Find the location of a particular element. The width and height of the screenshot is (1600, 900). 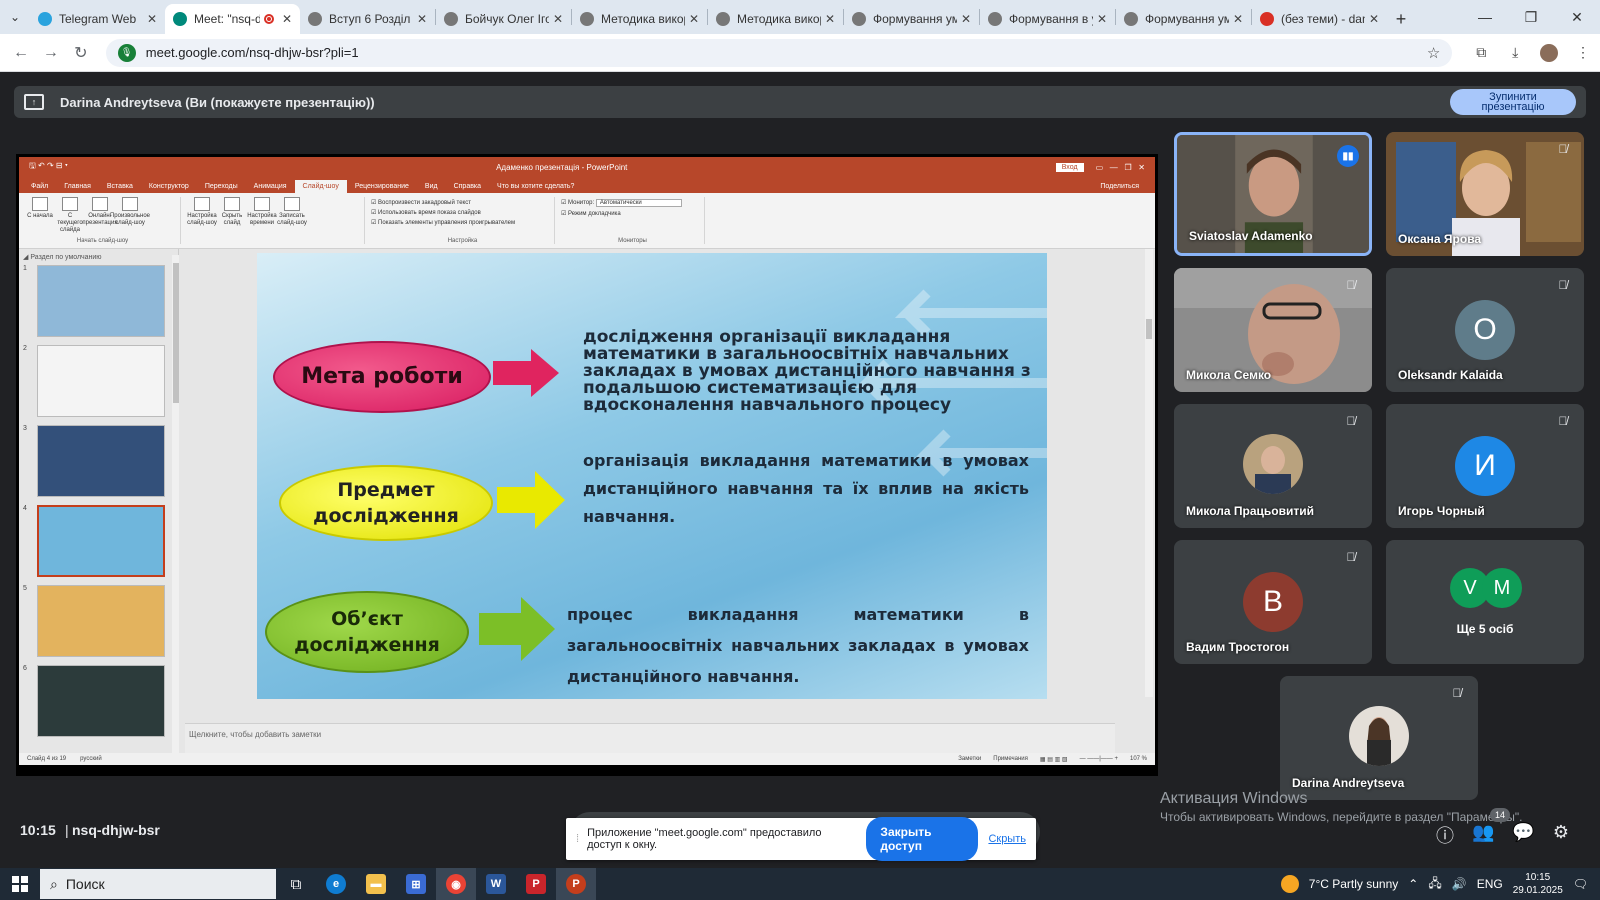

participant-tile: И 🎙̸ Игорь Чорный is located at coordinates (1485, 466).